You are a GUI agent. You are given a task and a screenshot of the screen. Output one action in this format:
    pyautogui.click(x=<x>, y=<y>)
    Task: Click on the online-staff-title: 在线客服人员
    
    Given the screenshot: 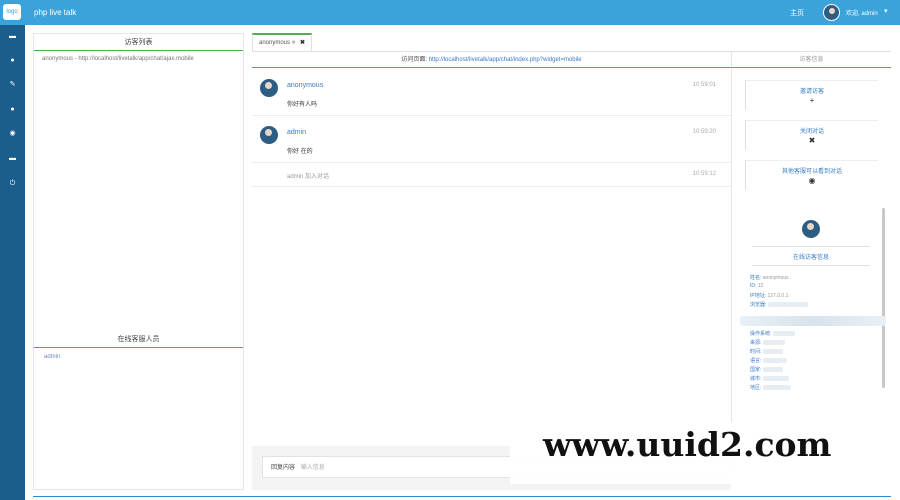 What is the action you would take?
    pyautogui.click(x=138, y=339)
    